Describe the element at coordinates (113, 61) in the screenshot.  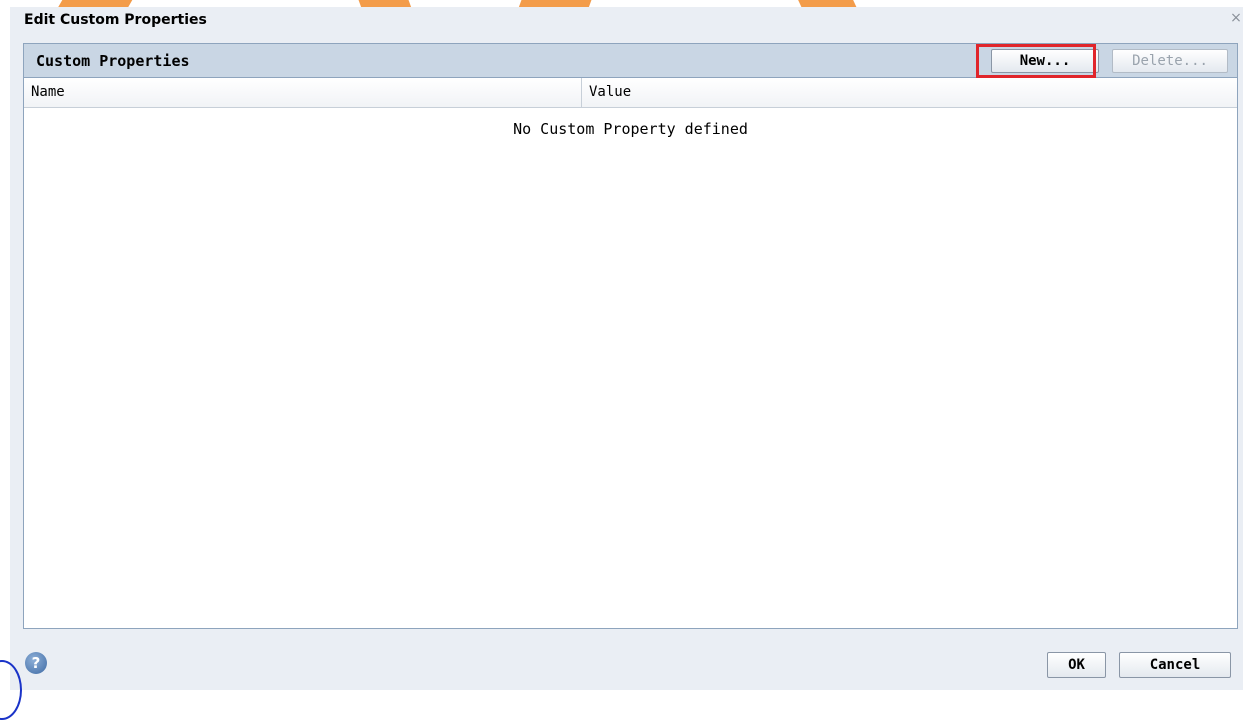
I see `panel-title: Custom Properties` at that location.